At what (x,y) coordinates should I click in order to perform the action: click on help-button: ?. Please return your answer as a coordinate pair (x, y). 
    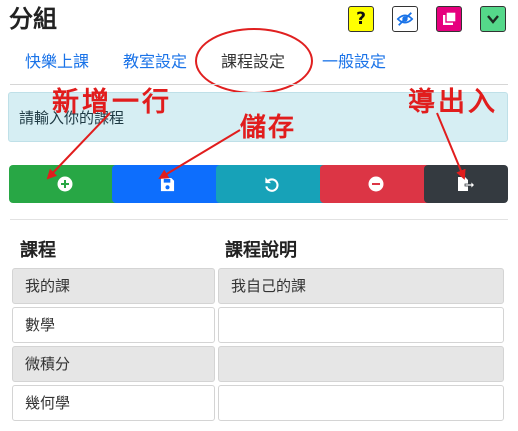
    Looking at the image, I should click on (361, 19).